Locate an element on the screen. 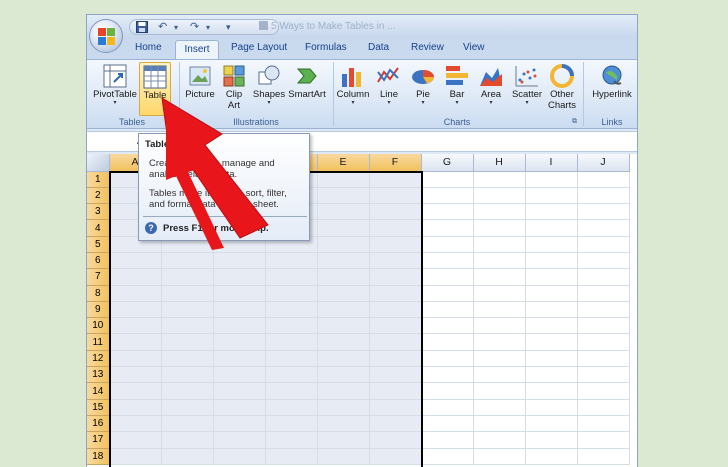  row-header: 7 is located at coordinates (98, 277).